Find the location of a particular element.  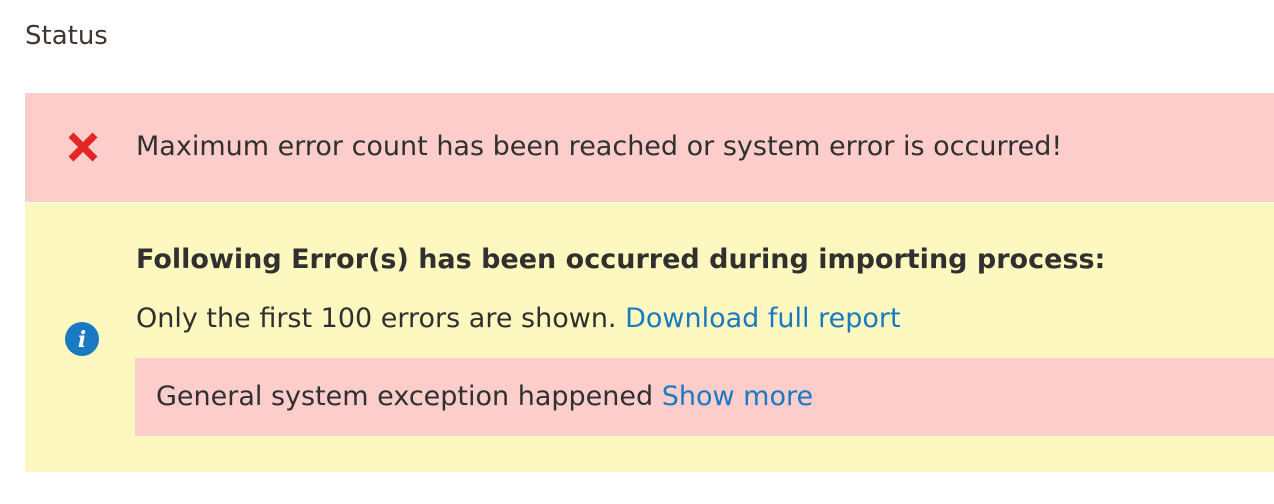

info-icon: i is located at coordinates (82, 339).